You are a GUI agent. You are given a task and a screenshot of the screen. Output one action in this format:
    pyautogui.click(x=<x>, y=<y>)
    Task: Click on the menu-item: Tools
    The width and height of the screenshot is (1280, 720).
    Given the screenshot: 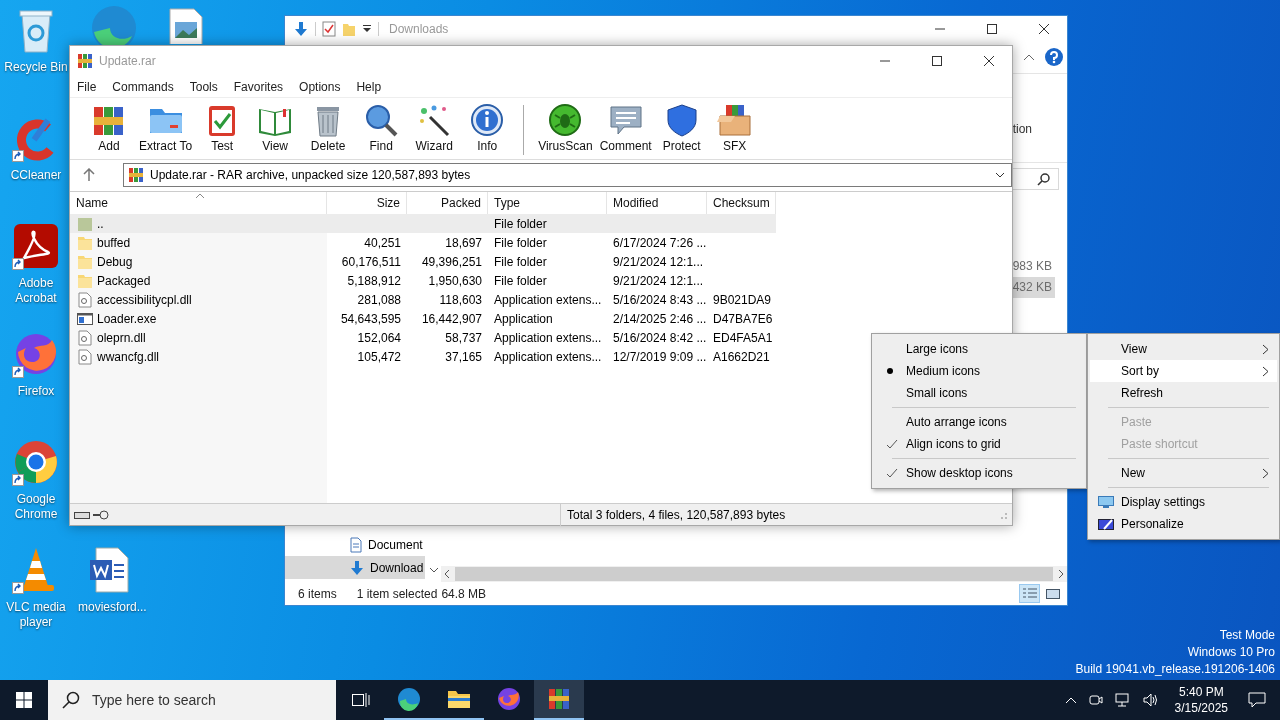 What is the action you would take?
    pyautogui.click(x=203, y=86)
    